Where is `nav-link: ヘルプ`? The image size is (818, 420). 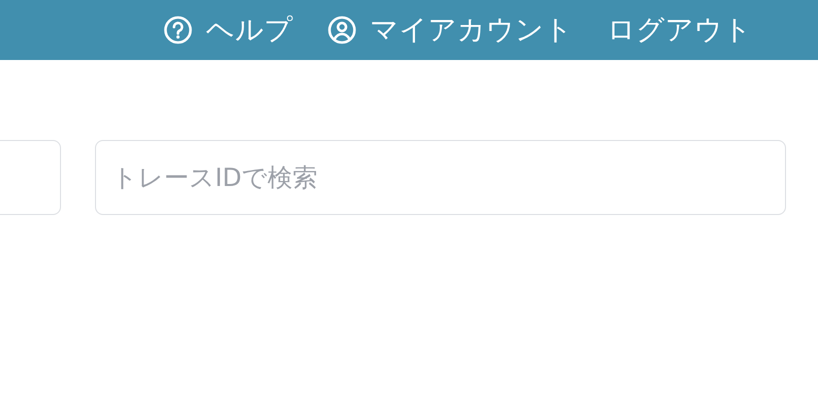 nav-link: ヘルプ is located at coordinates (249, 30).